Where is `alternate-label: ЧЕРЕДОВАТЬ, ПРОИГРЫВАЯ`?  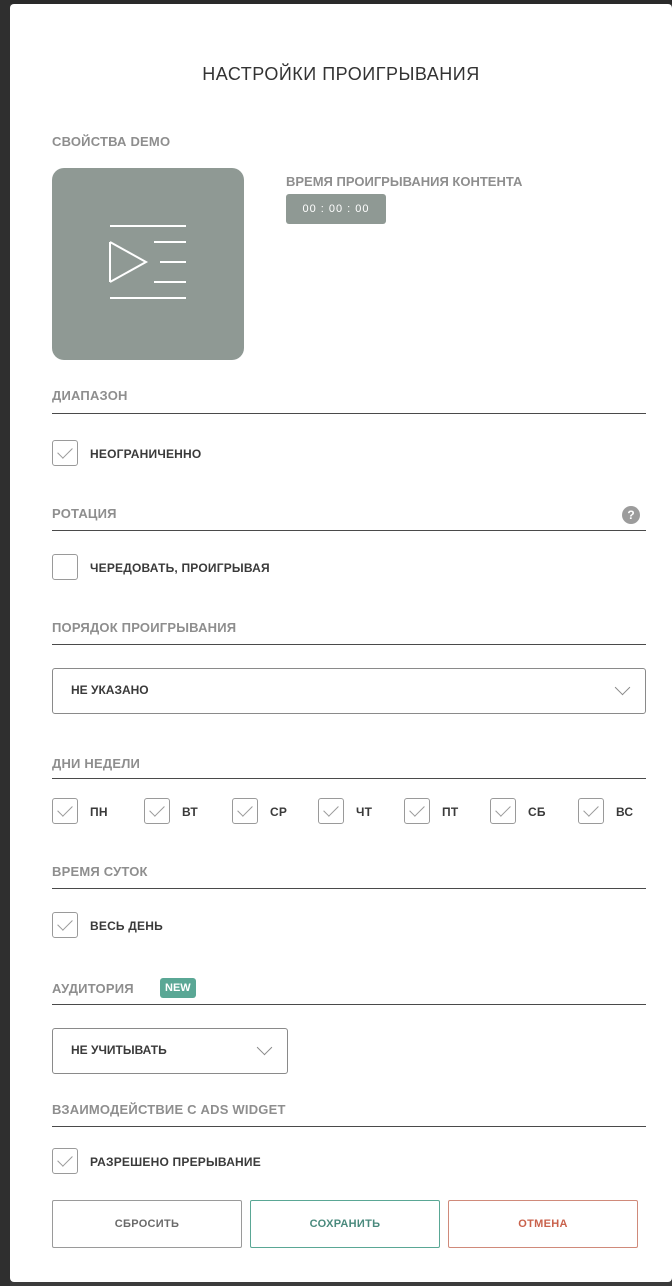
alternate-label: ЧЕРЕДОВАТЬ, ПРОИГРЫВАЯ is located at coordinates (180, 568).